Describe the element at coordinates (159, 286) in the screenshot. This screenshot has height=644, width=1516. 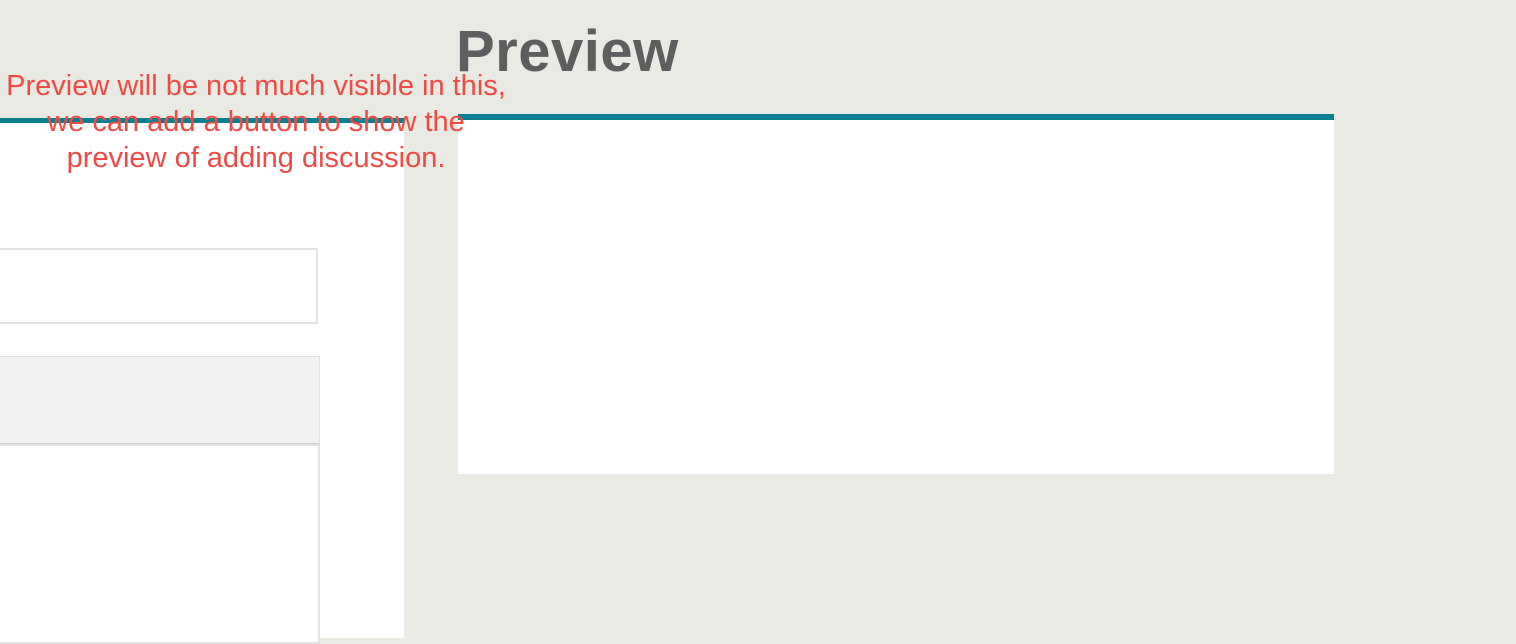
I see `discussion-title-input` at that location.